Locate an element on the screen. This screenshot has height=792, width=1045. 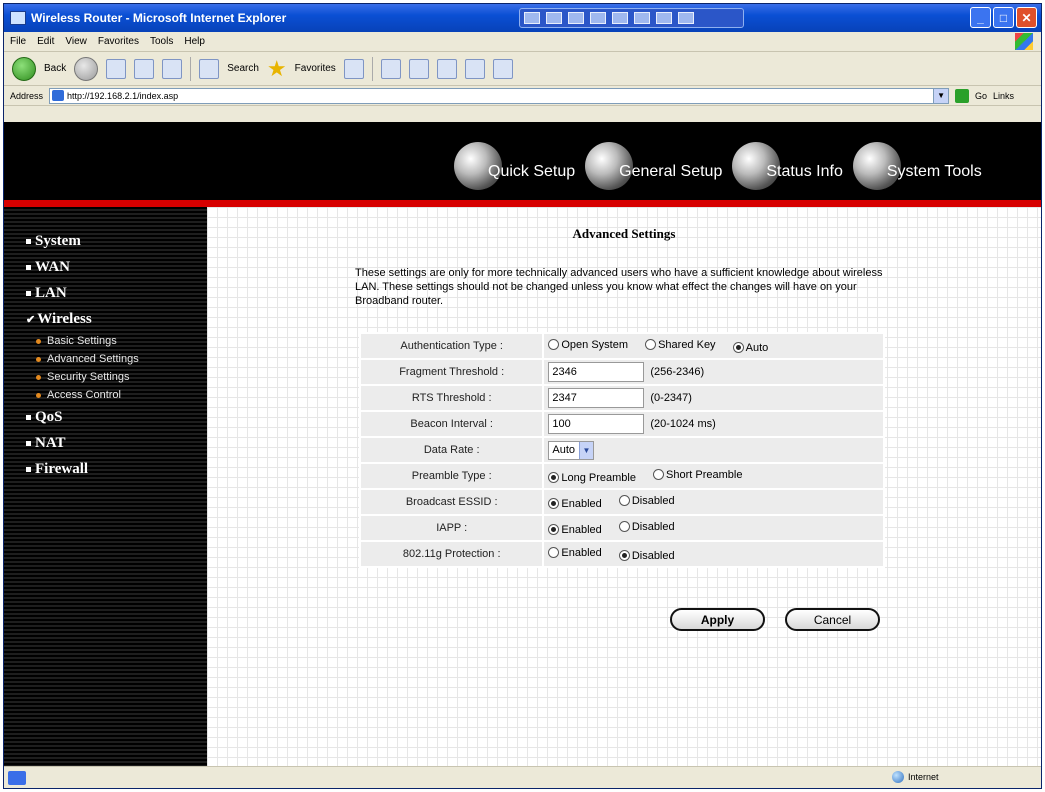
cancel-button: Cancel is located at coordinates (832, 619).